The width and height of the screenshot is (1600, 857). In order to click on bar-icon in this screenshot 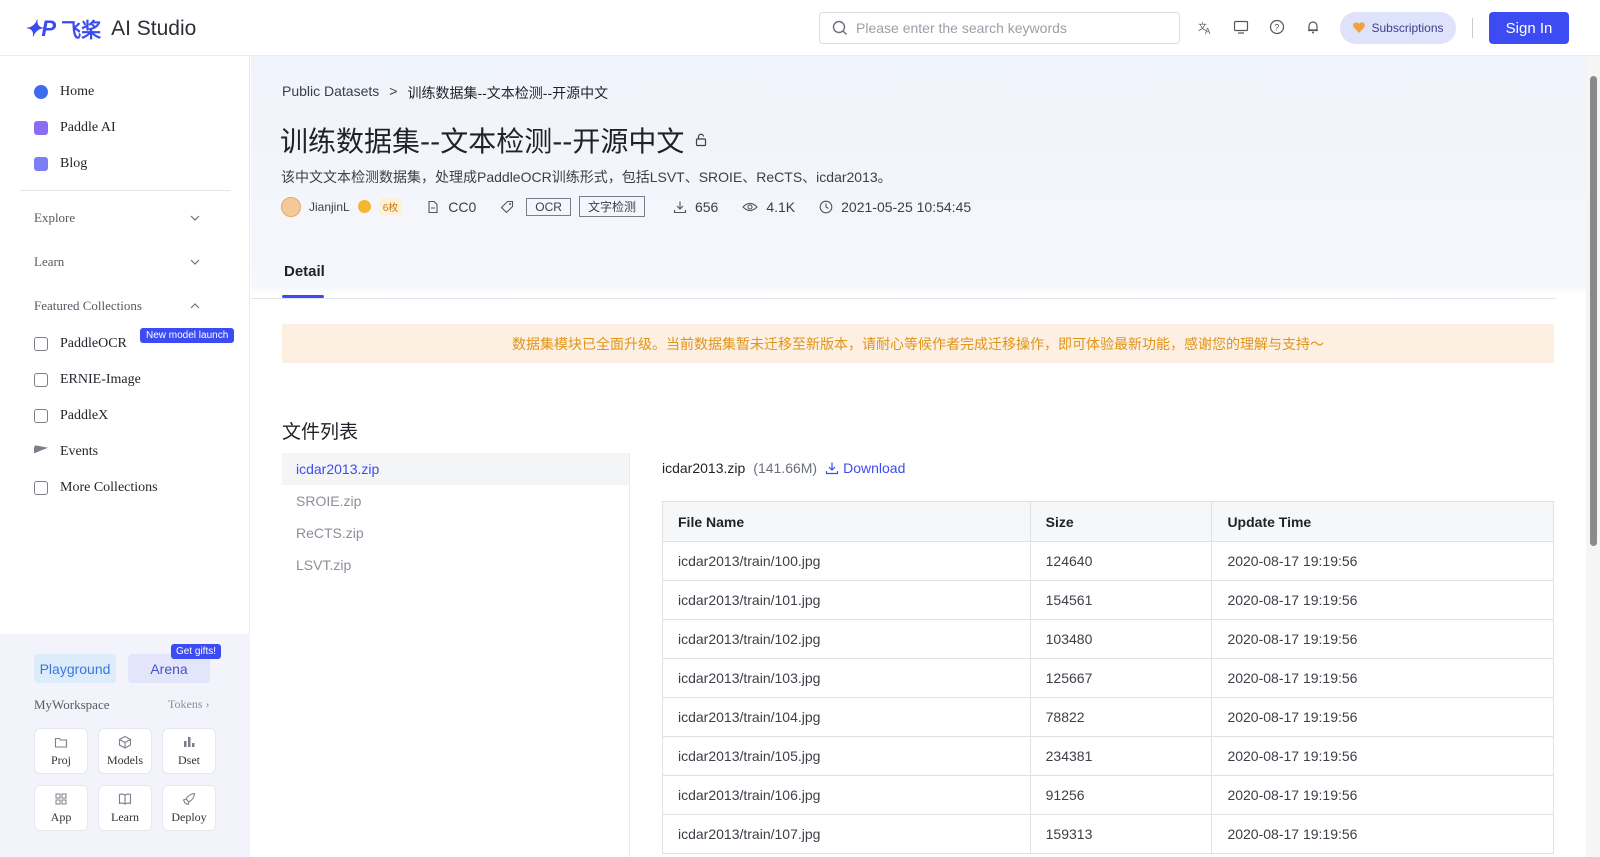, I will do `click(189, 741)`.